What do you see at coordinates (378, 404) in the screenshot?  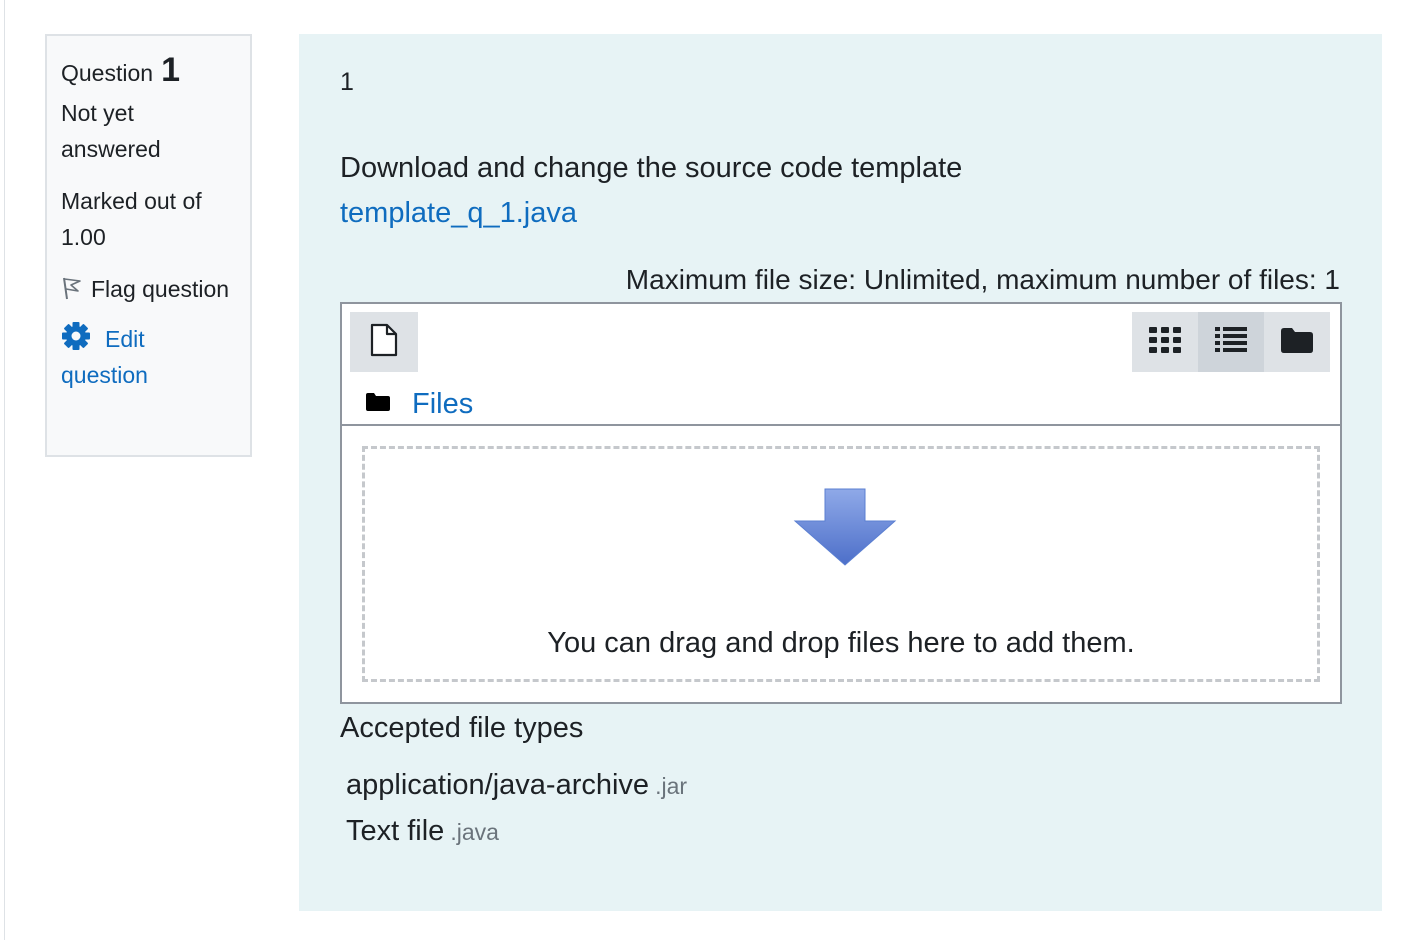 I see `folder-icon` at bounding box center [378, 404].